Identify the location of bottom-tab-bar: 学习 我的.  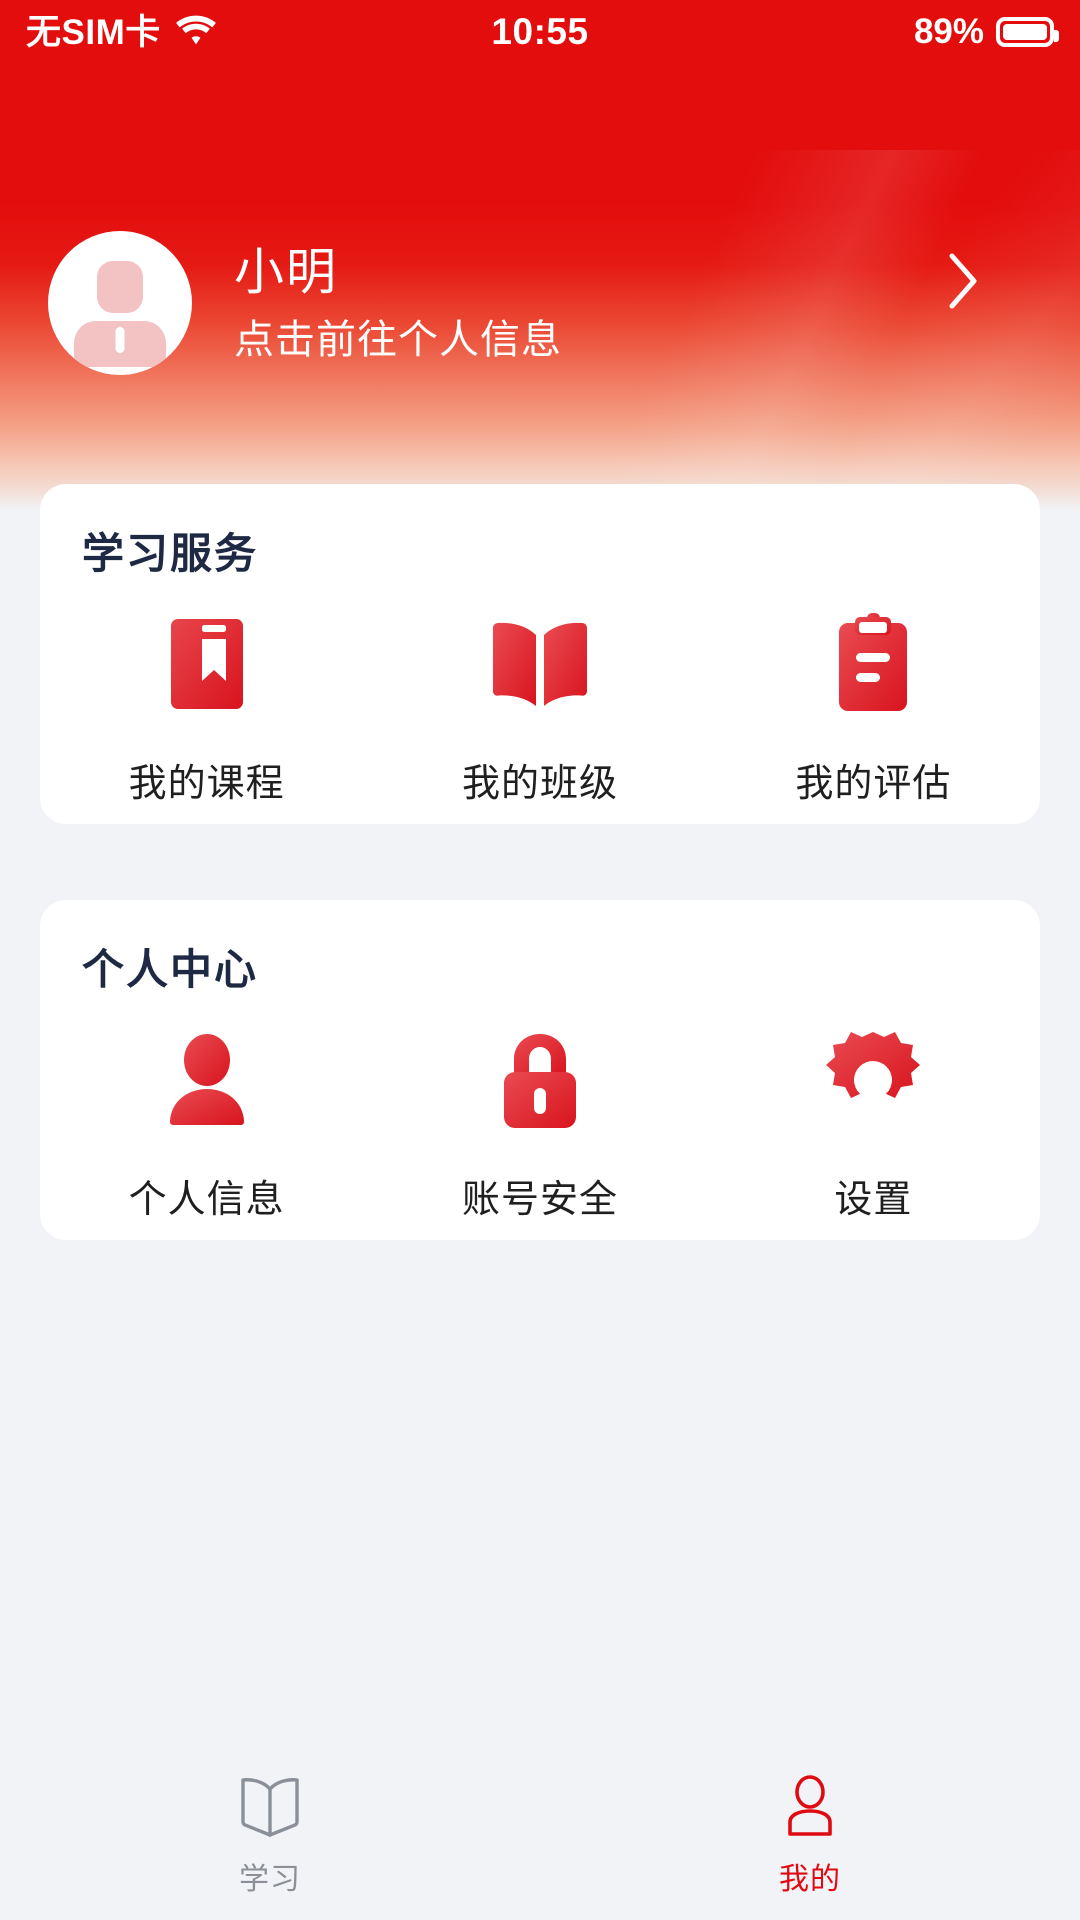
(540, 1834).